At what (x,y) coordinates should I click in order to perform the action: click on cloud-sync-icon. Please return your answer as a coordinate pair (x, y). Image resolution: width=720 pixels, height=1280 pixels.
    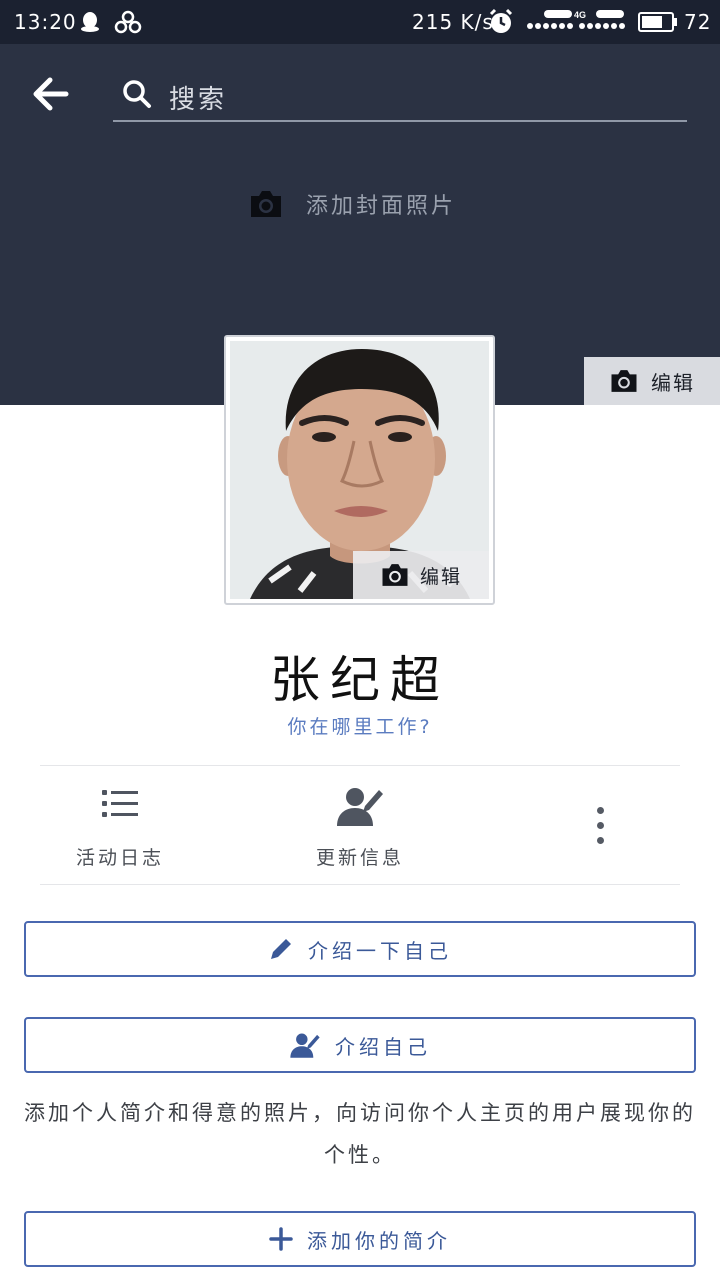
    Looking at the image, I should click on (128, 22).